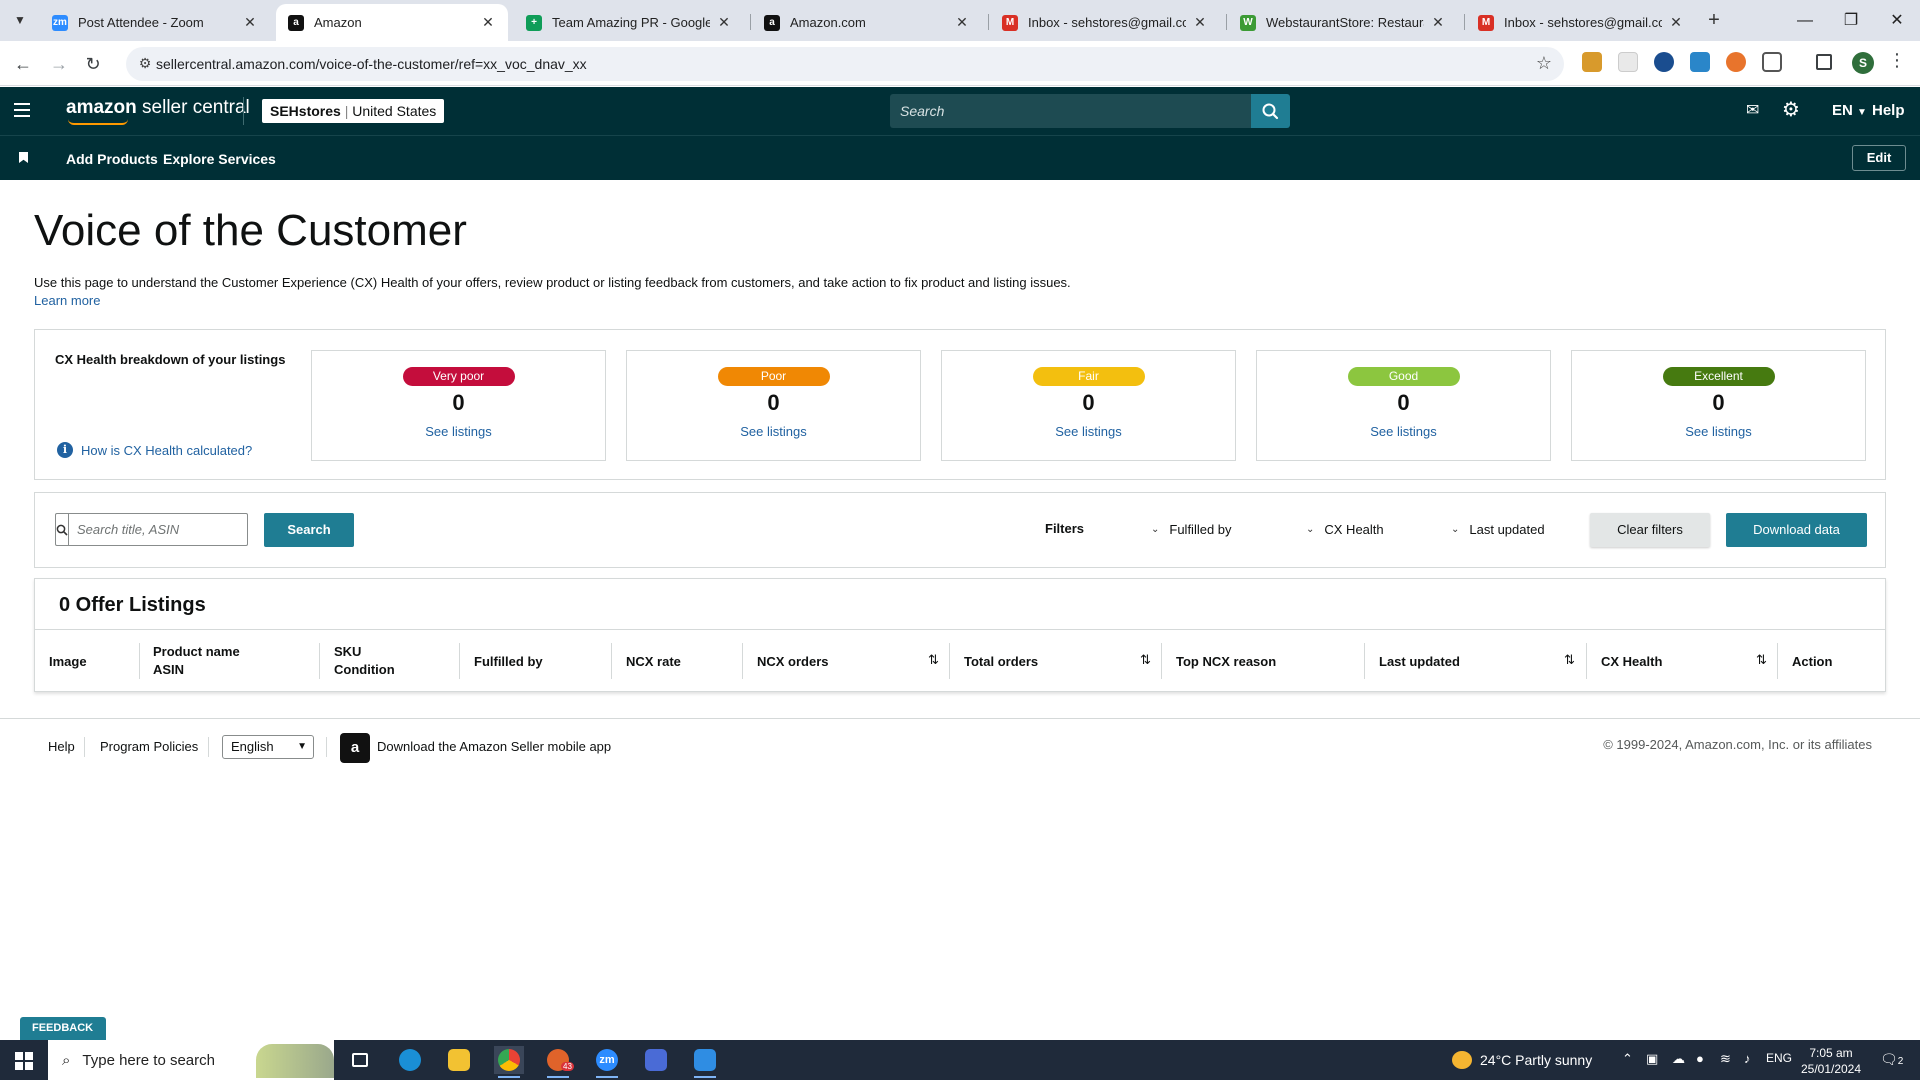 This screenshot has height=1080, width=1920. Describe the element at coordinates (67, 300) in the screenshot. I see `learn-more-link: Learn more` at that location.